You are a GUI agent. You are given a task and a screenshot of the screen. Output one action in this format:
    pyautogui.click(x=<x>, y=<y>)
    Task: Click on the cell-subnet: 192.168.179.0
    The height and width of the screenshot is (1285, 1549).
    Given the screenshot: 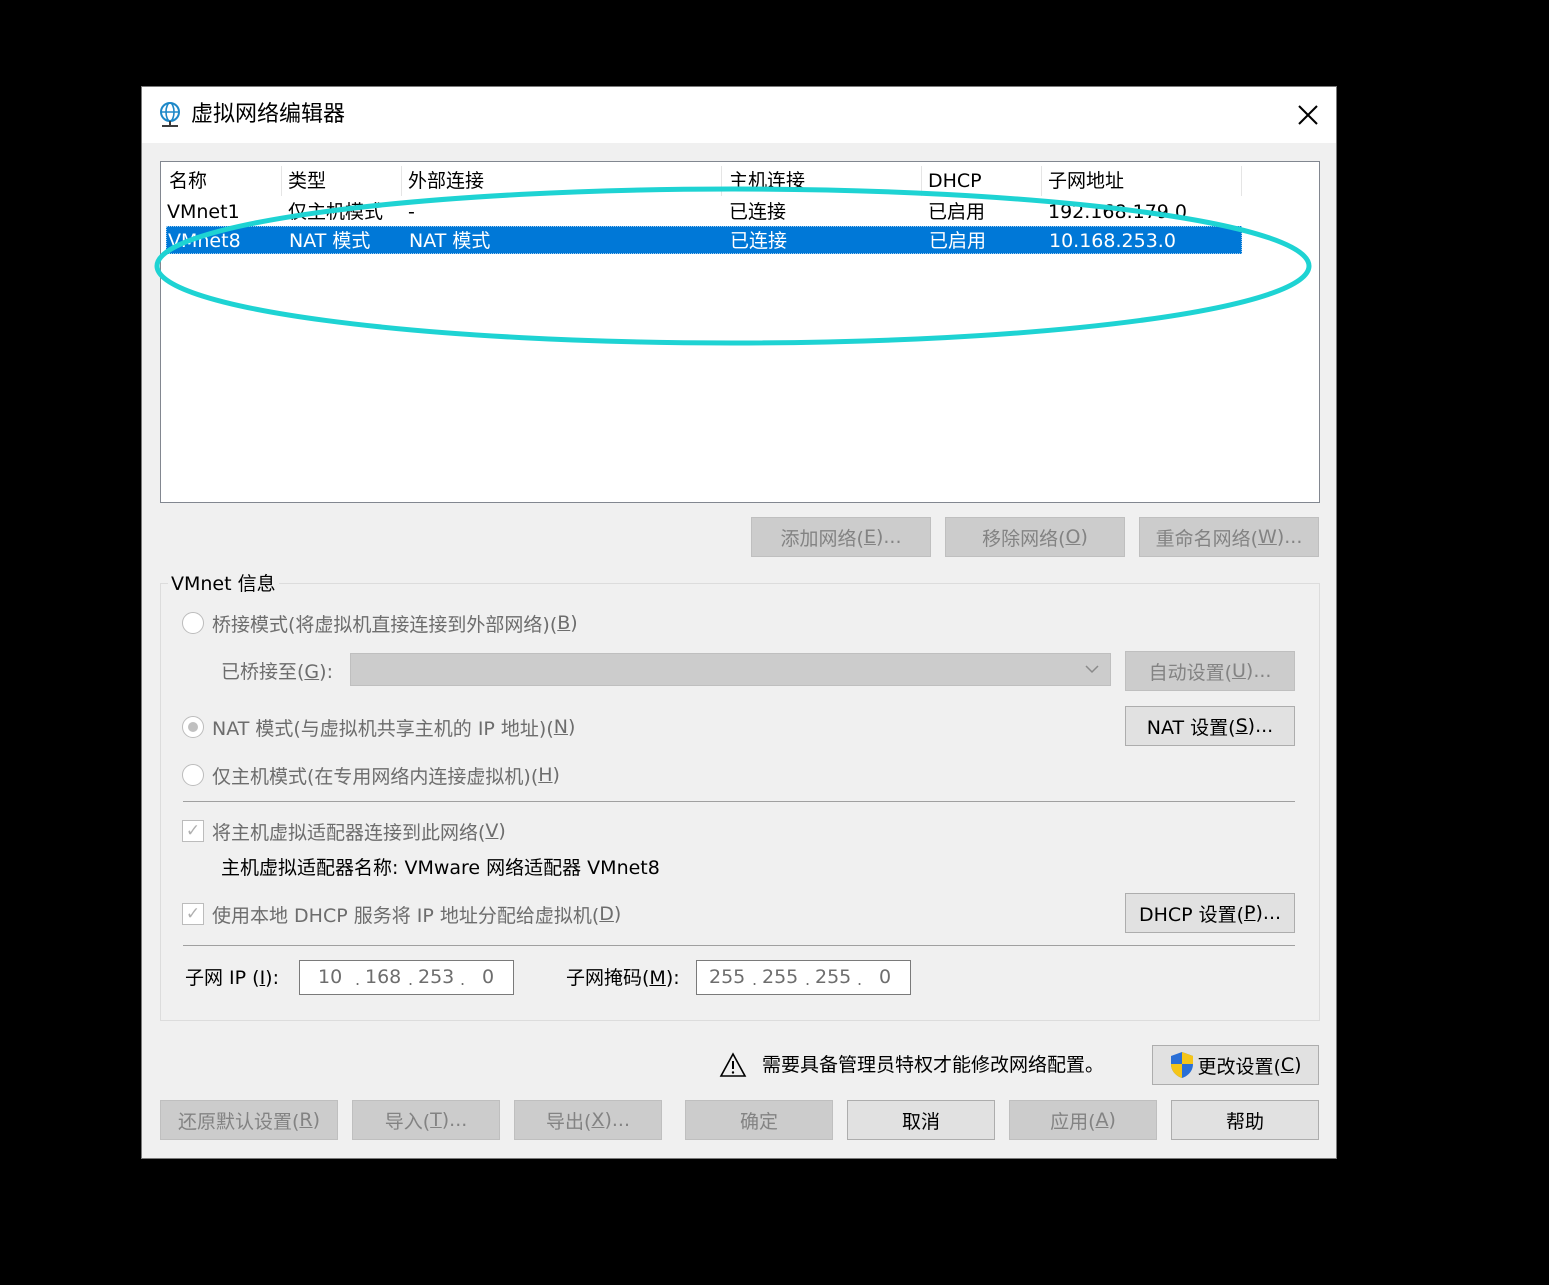 What is the action you would take?
    pyautogui.click(x=1118, y=212)
    